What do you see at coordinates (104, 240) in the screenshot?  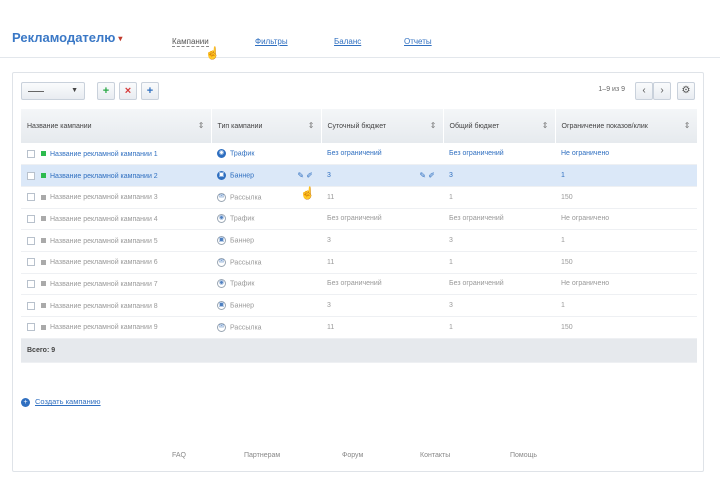 I see `campaign-name: Название рекламной кампании 5` at bounding box center [104, 240].